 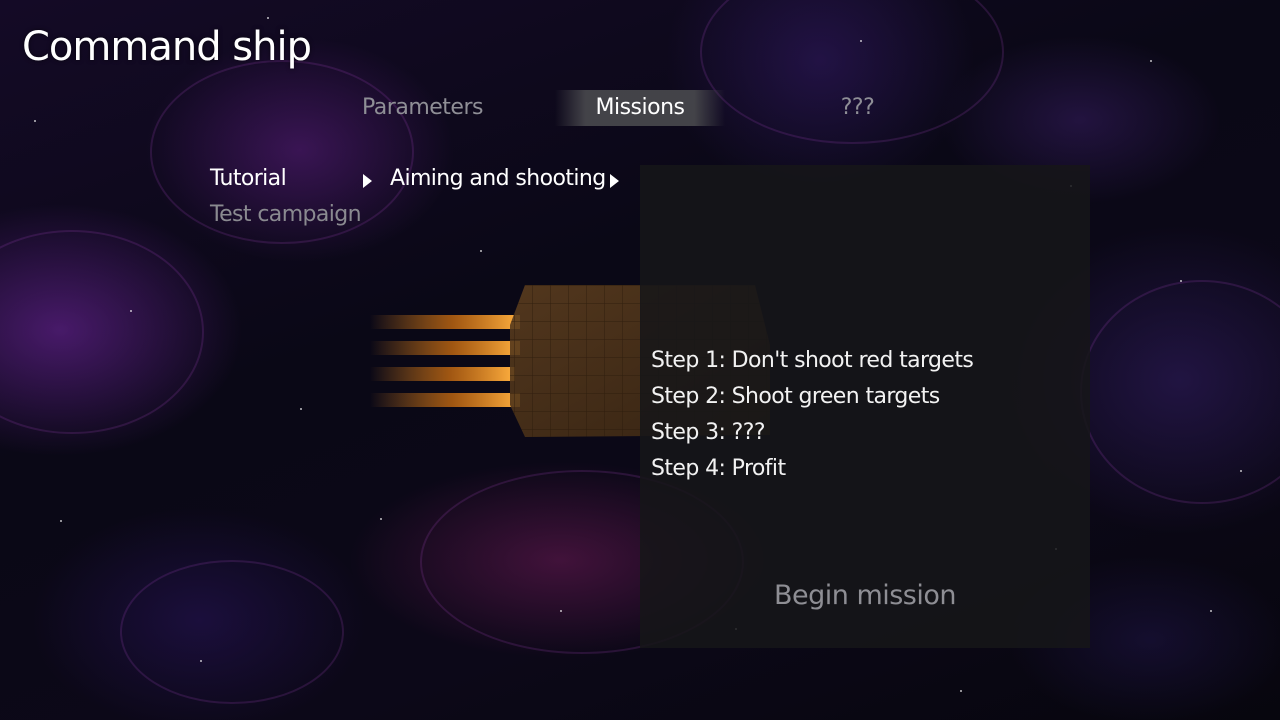 What do you see at coordinates (795, 396) in the screenshot?
I see `mission-step: Step 2: Shoot green targets` at bounding box center [795, 396].